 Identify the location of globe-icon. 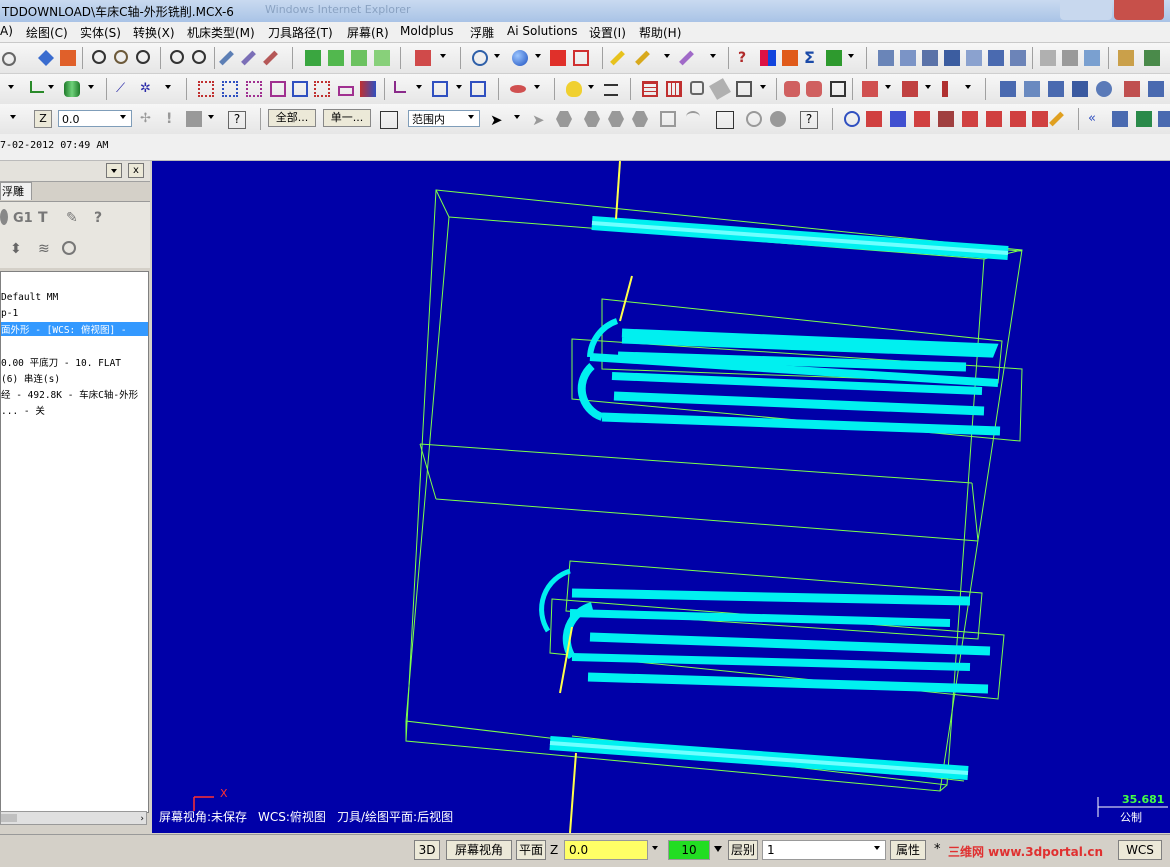
(480, 58).